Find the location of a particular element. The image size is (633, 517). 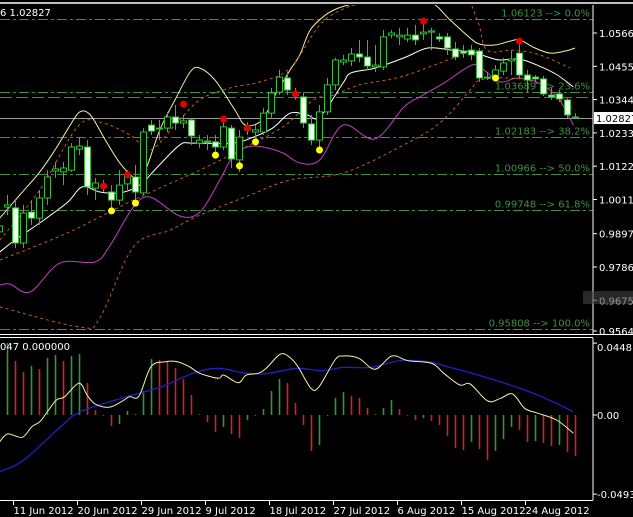

price-tick-label: 0.97860 is located at coordinates (616, 268).